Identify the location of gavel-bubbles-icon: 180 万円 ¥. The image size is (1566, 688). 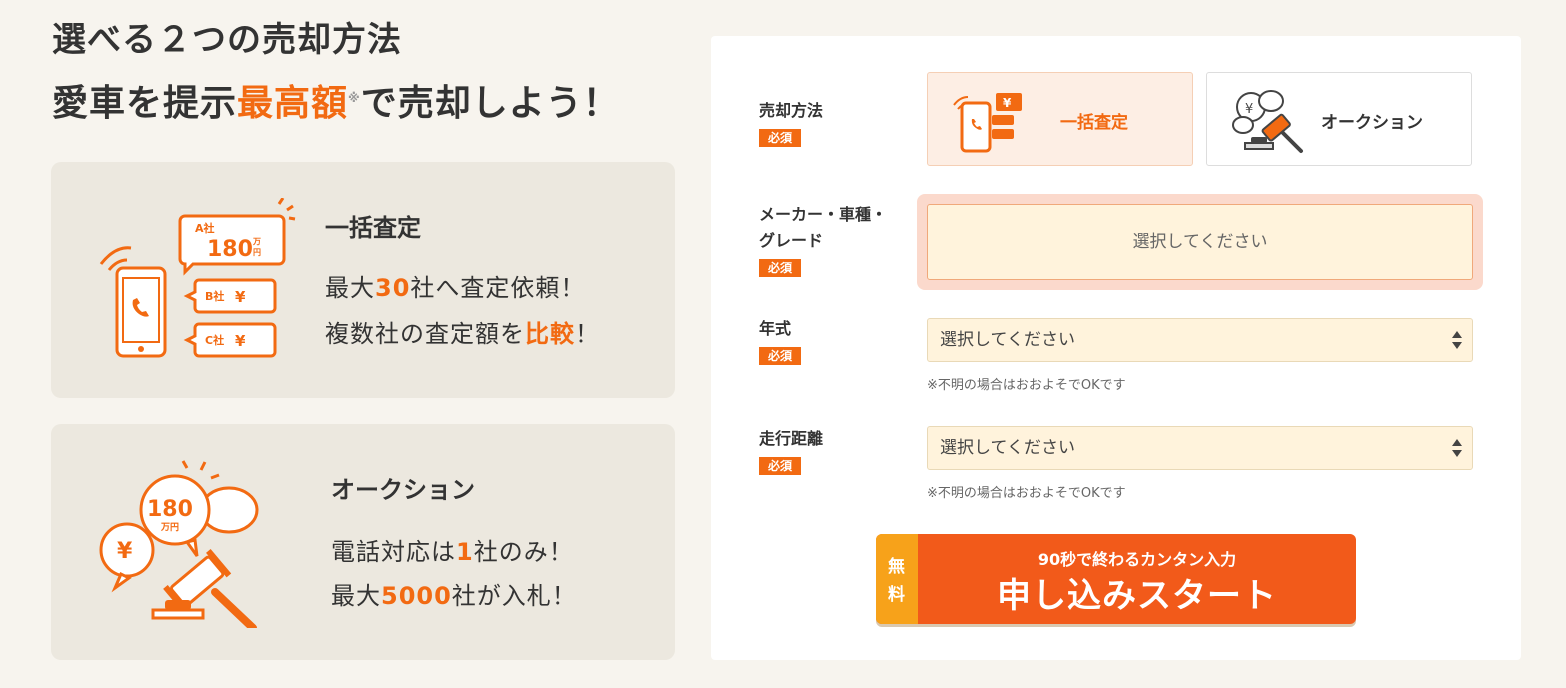
(179, 544).